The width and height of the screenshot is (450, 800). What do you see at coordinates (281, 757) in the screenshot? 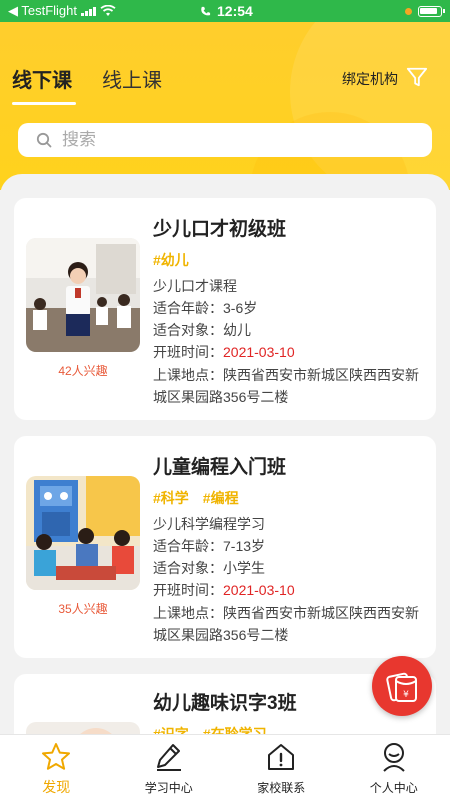
I see `home-icon` at bounding box center [281, 757].